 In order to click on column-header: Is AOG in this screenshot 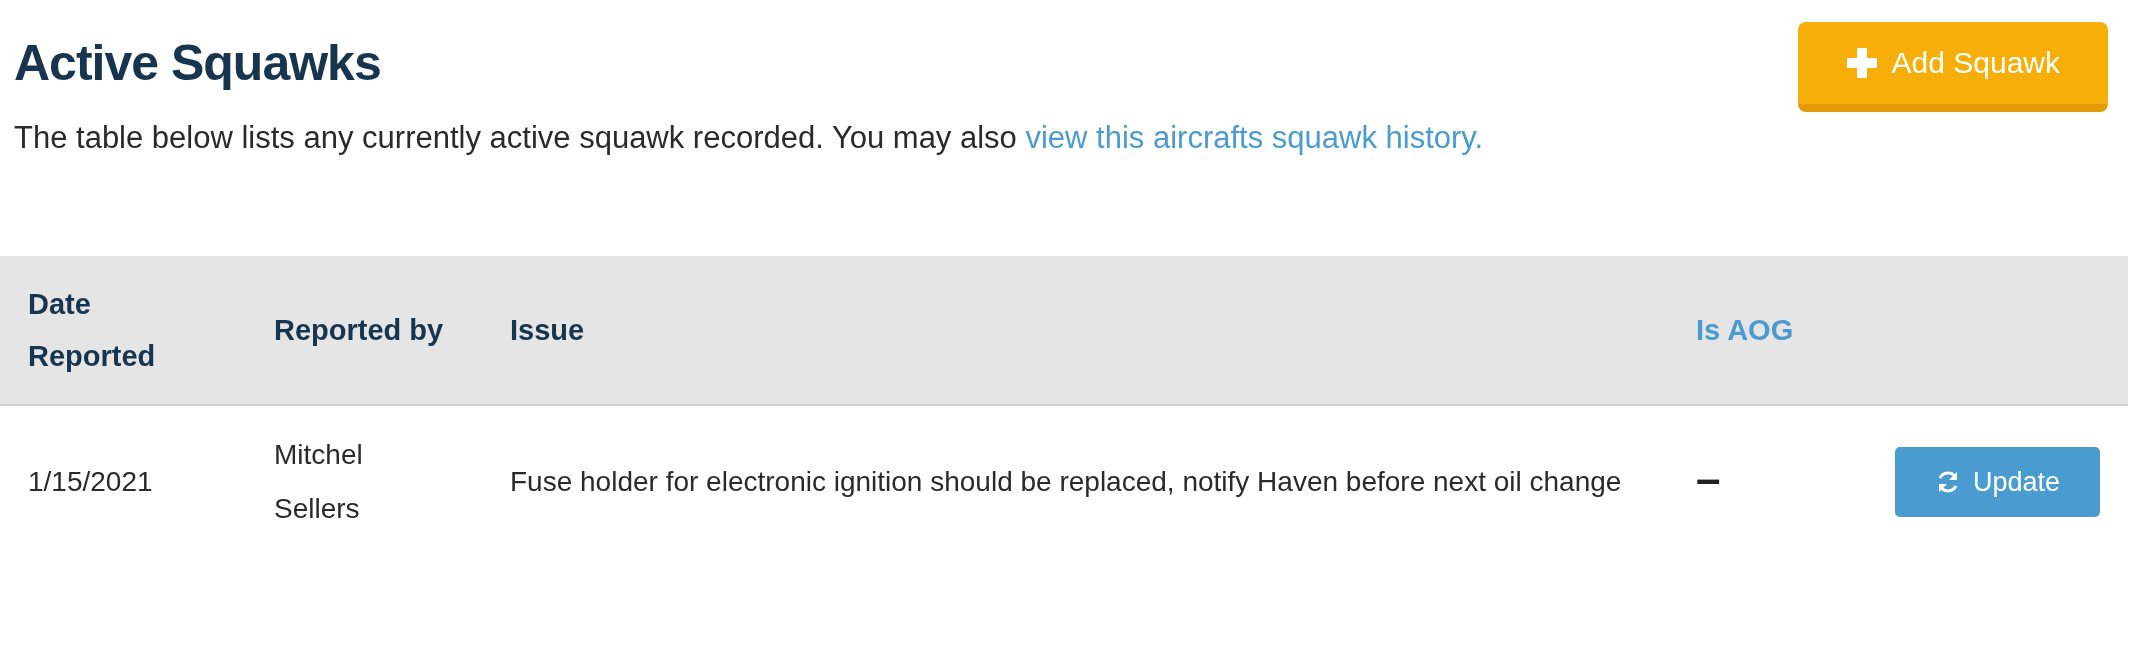, I will do `click(1756, 330)`.